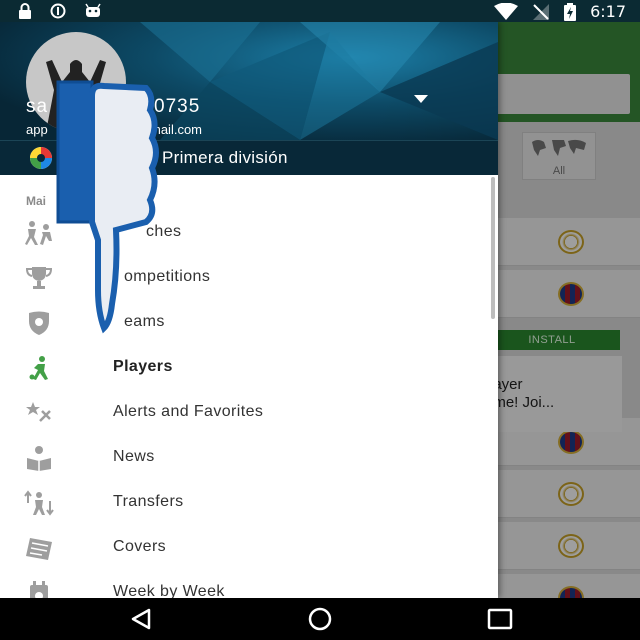 The height and width of the screenshot is (640, 640). I want to click on user-name: sa, so click(37, 106).